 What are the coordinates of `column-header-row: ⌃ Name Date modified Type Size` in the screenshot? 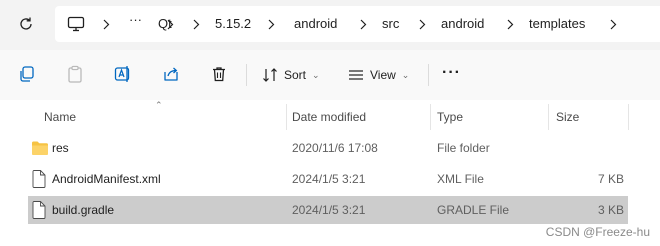 It's located at (330, 116).